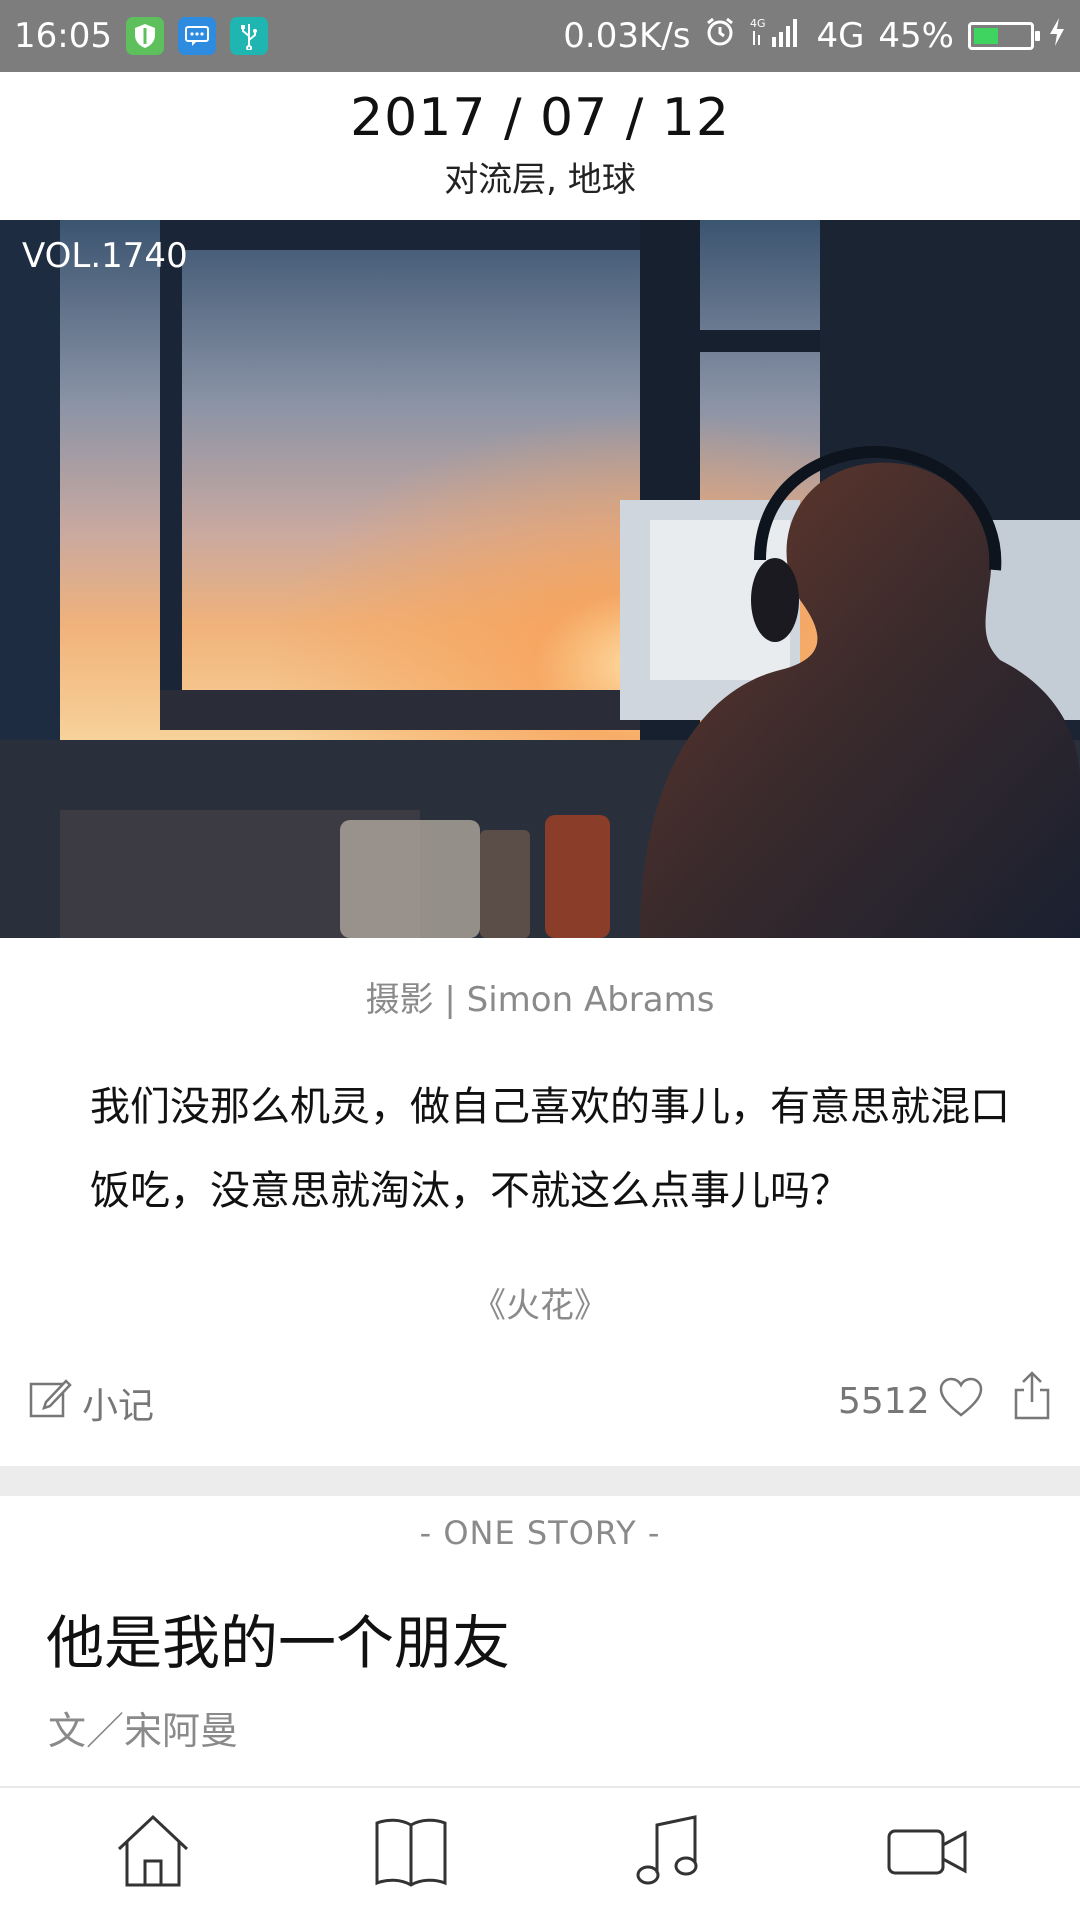  I want to click on bottom-nav, so click(540, 1853).